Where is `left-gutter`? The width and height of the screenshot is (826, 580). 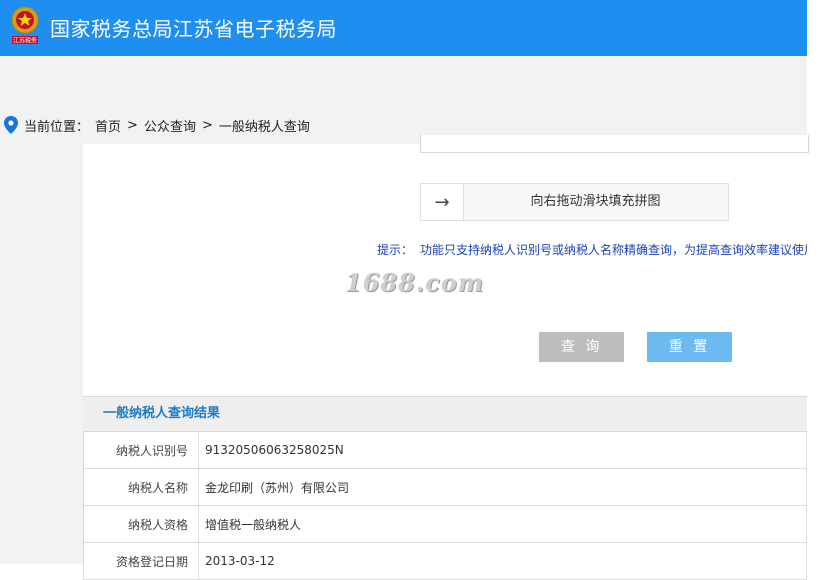
left-gutter is located at coordinates (41, 354).